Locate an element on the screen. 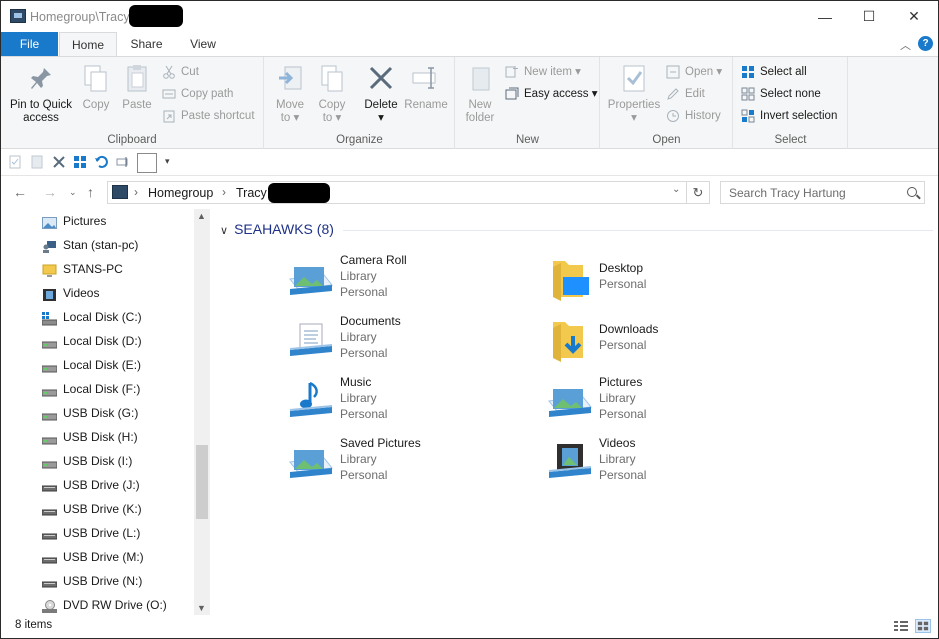  library-tile: Downloads Personal is located at coordinates (667, 343).